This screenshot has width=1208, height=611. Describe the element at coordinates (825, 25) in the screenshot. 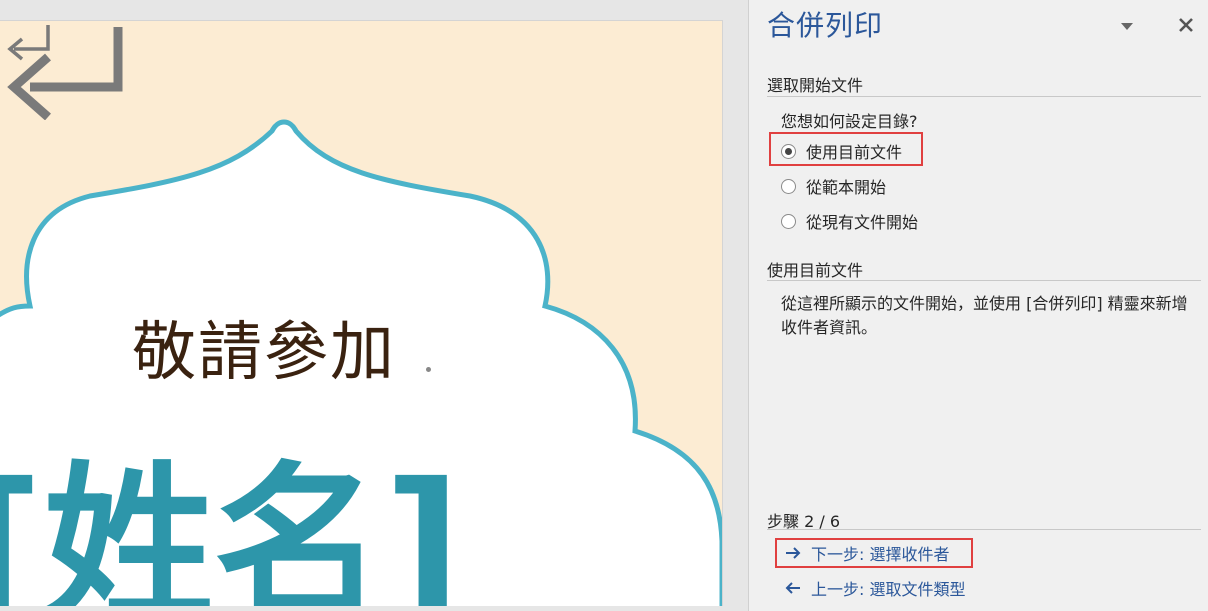

I see `pane-title: 合併列印` at that location.